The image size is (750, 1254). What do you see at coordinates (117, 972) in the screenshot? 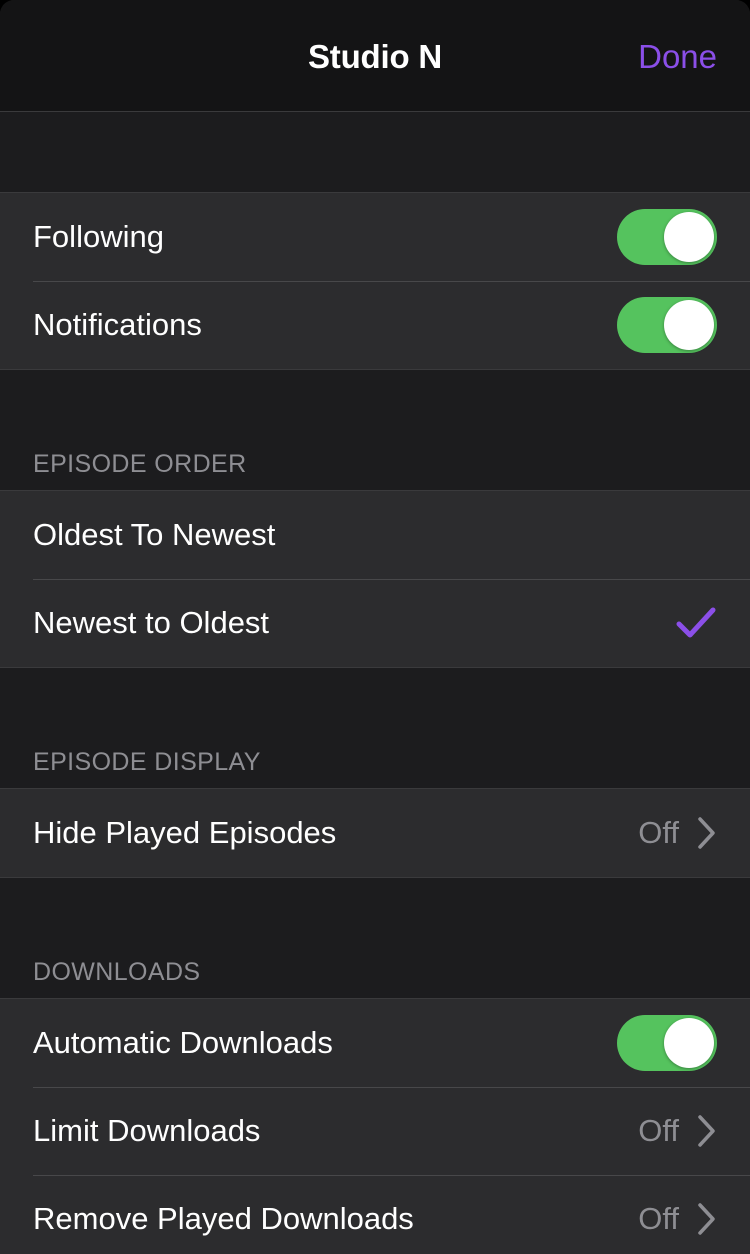
I see `section-header-downloads: DOWNLOADS` at bounding box center [117, 972].